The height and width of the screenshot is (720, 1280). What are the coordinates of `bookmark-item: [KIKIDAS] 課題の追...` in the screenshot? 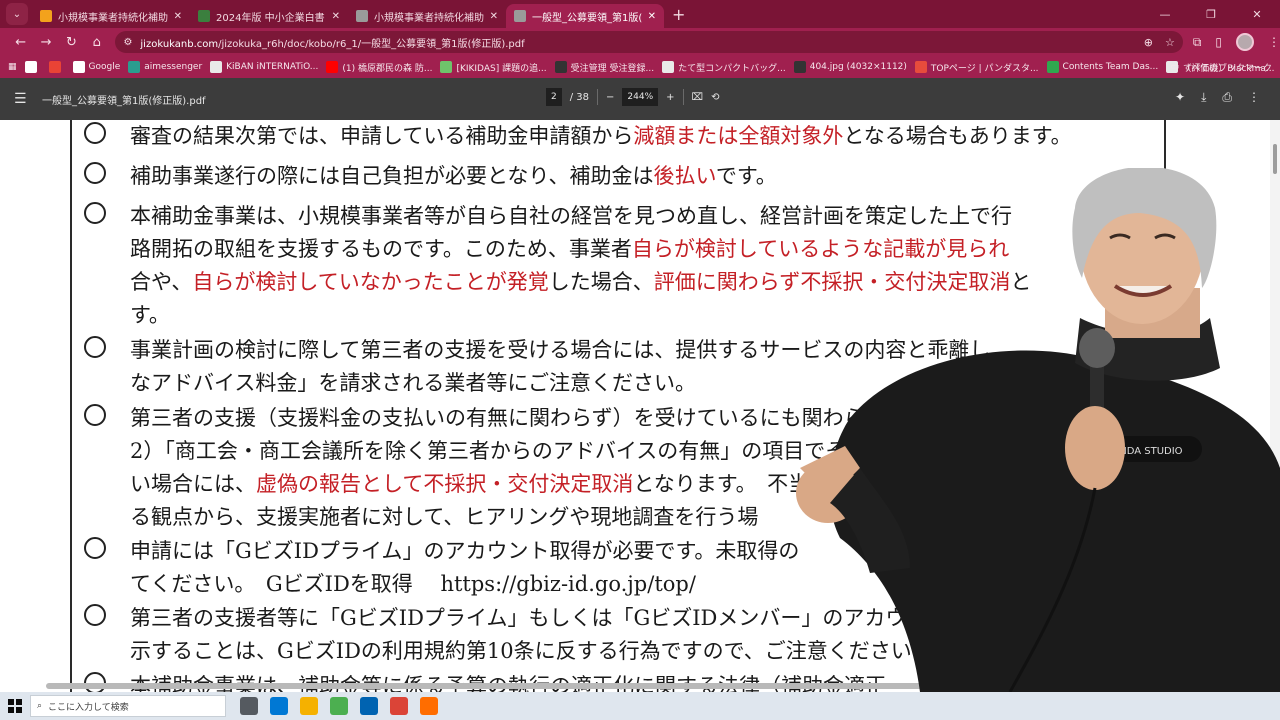 It's located at (493, 67).